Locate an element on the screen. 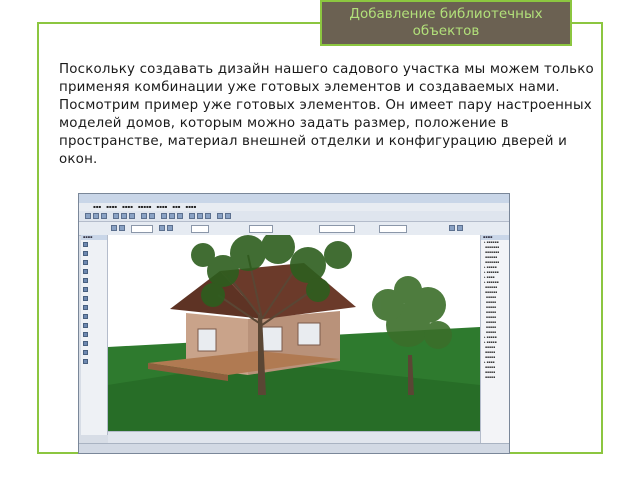 This screenshot has height=480, width=640. slide-title-line-1: Добавление библиотечных is located at coordinates (446, 14).